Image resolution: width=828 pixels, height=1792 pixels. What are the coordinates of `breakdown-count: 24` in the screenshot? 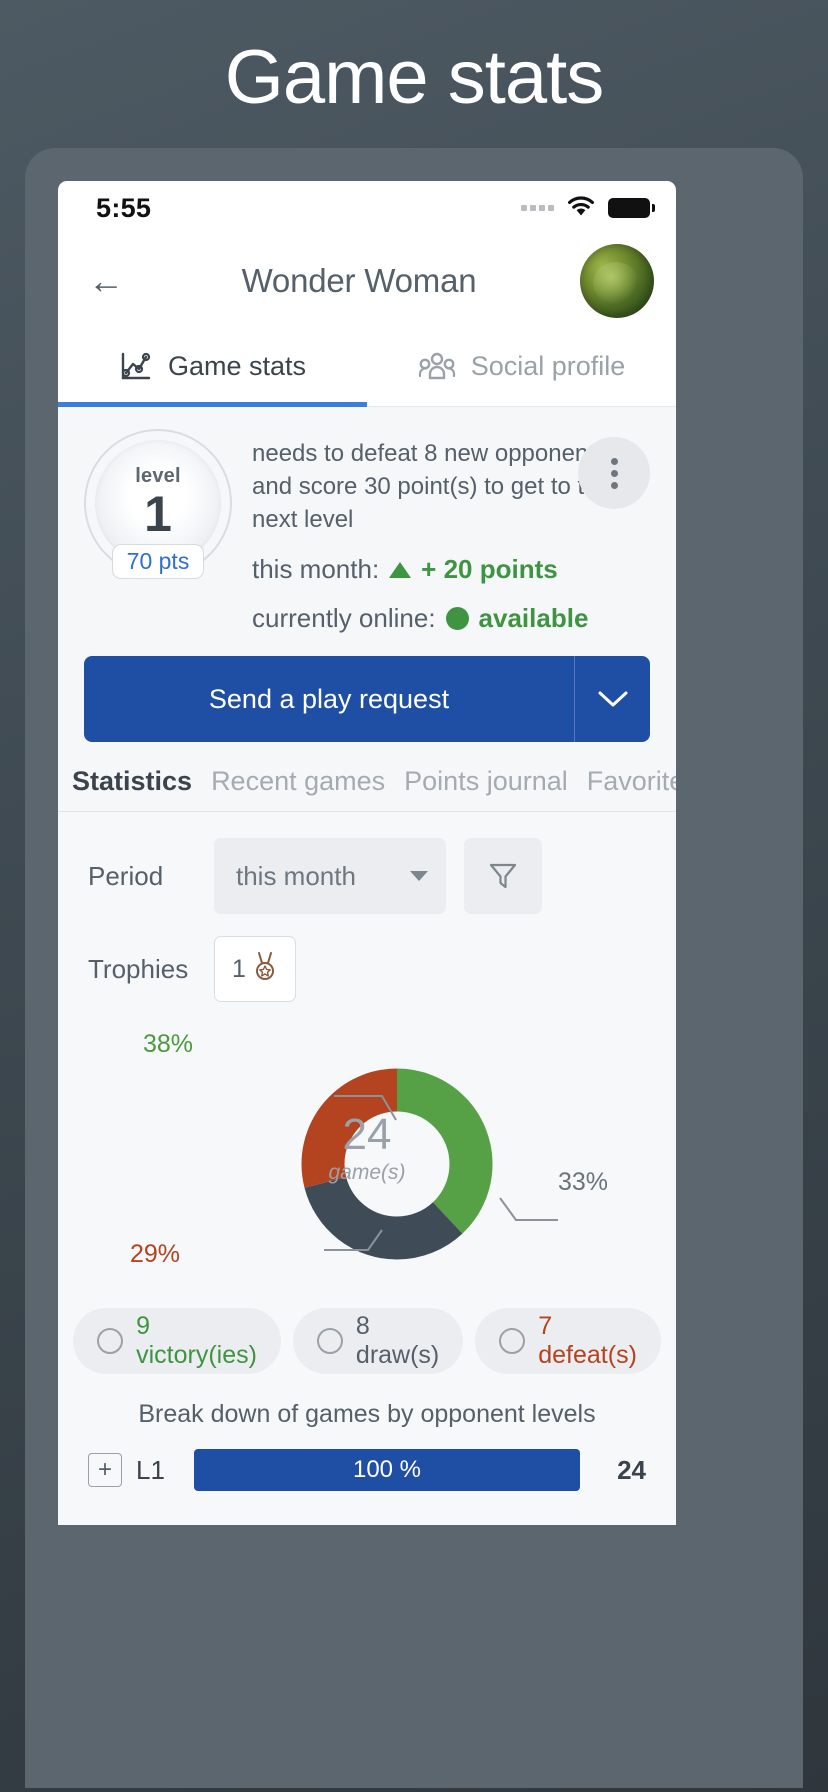 It's located at (631, 1469).